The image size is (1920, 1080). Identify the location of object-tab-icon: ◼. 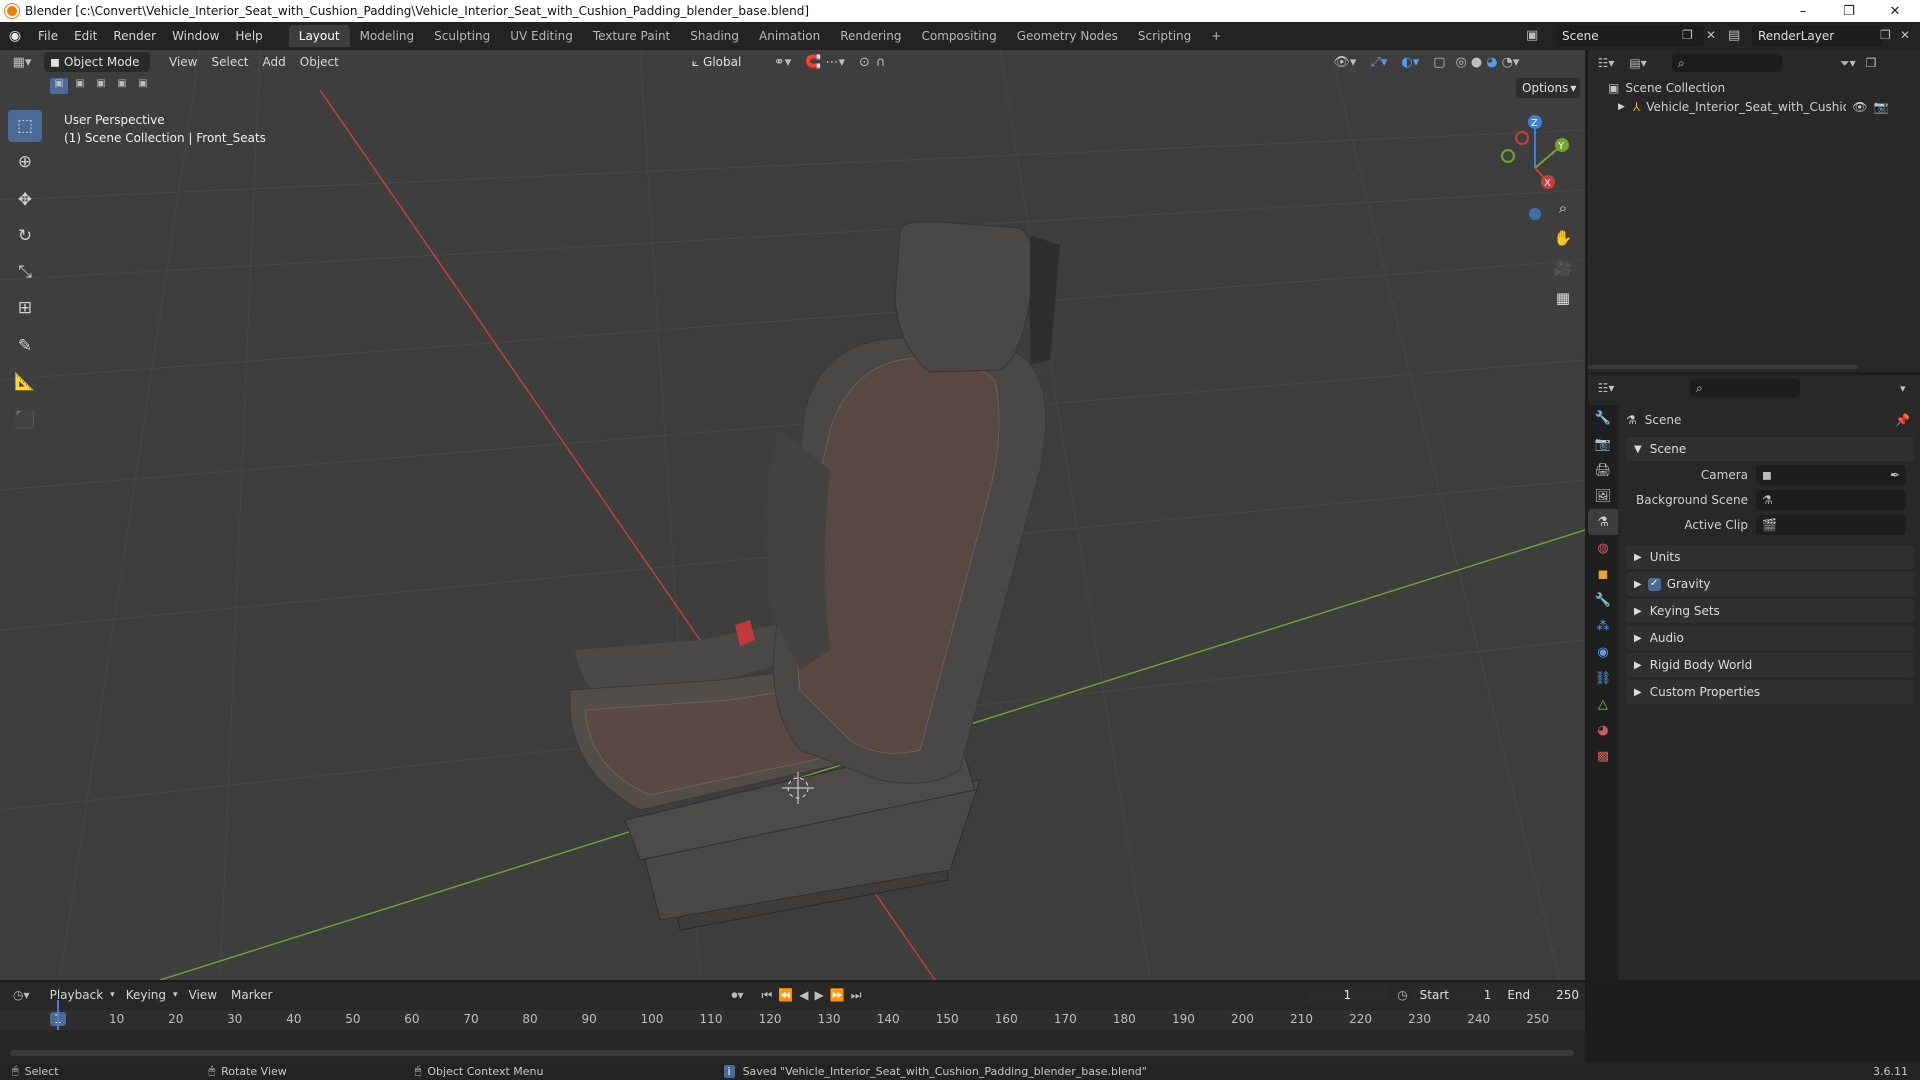
(1603, 574).